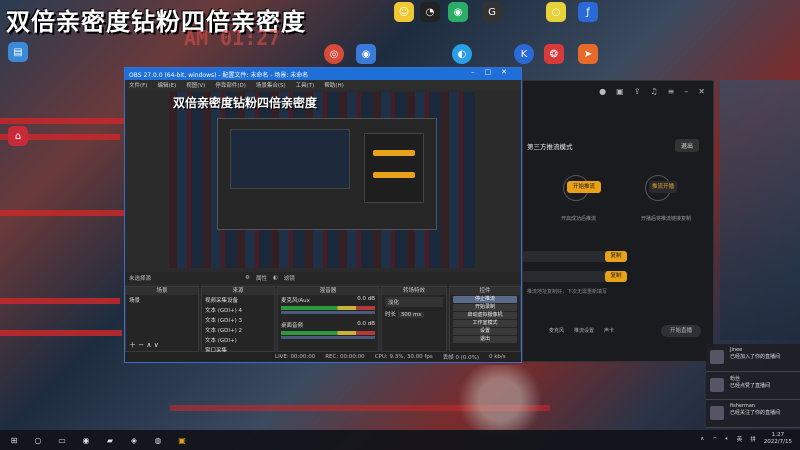 This screenshot has height=450, width=800. Describe the element at coordinates (144, 345) in the screenshot. I see `scene-add-icon: ＋ − ∧ ∨` at that location.